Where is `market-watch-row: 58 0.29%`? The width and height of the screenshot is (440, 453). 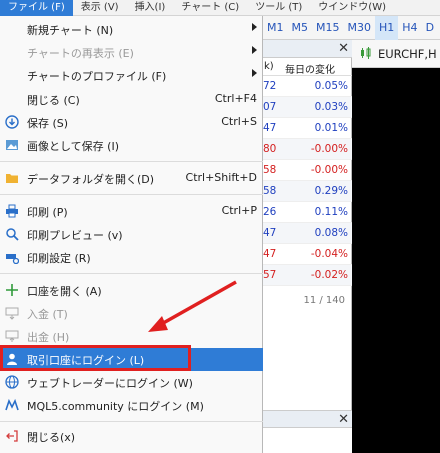
market-watch-row: 58 0.29% is located at coordinates (307, 191).